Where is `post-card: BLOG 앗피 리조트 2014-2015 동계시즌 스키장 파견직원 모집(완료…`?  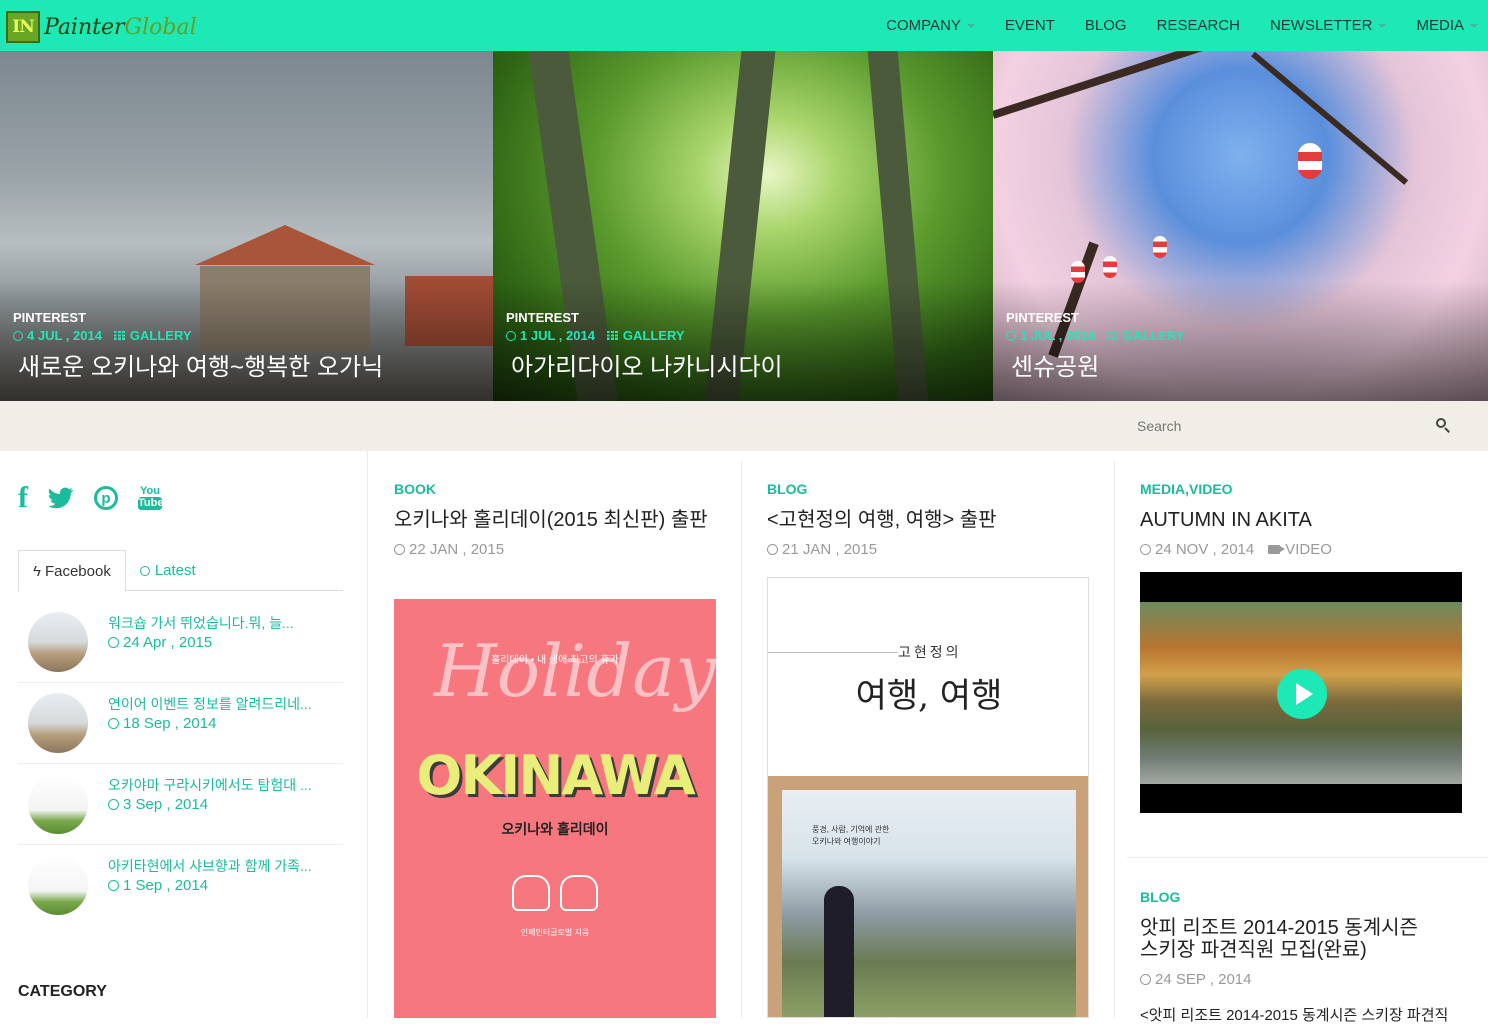
post-card: BLOG 앗피 리조트 2014-2015 동계시즌 스키장 파견직원 모집(완료… is located at coordinates (1305, 938).